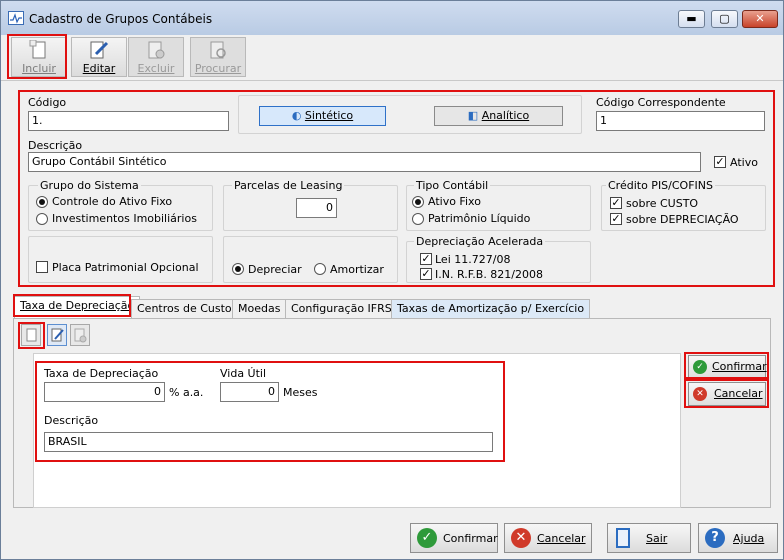 This screenshot has width=784, height=560. Describe the element at coordinates (268, 442) in the screenshot. I see `detail-descricao-input: BRASIL` at that location.